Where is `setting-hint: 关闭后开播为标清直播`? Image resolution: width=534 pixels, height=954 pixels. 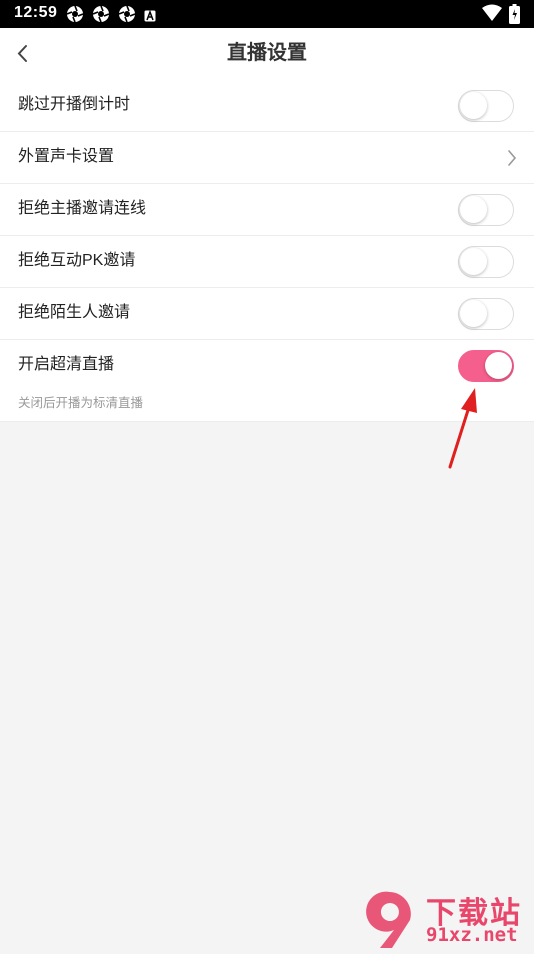
setting-hint: 关闭后开播为标清直播 is located at coordinates (81, 403).